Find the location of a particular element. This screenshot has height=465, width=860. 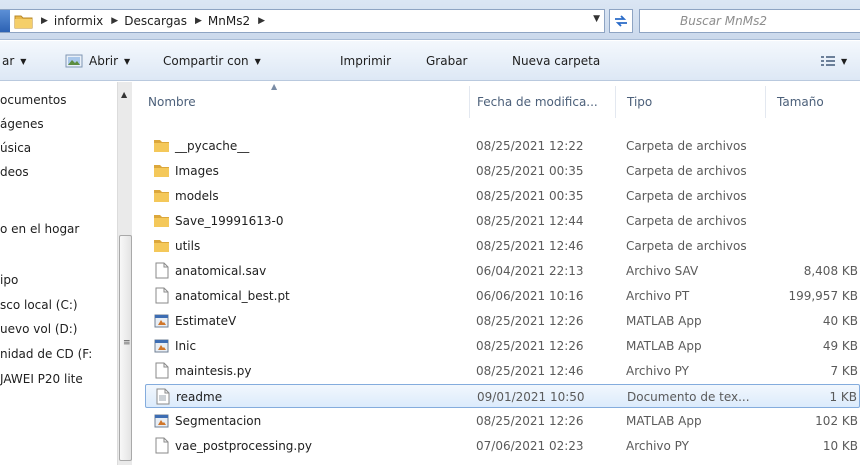

file-date: 08/25/2021 12:22 is located at coordinates (530, 146).